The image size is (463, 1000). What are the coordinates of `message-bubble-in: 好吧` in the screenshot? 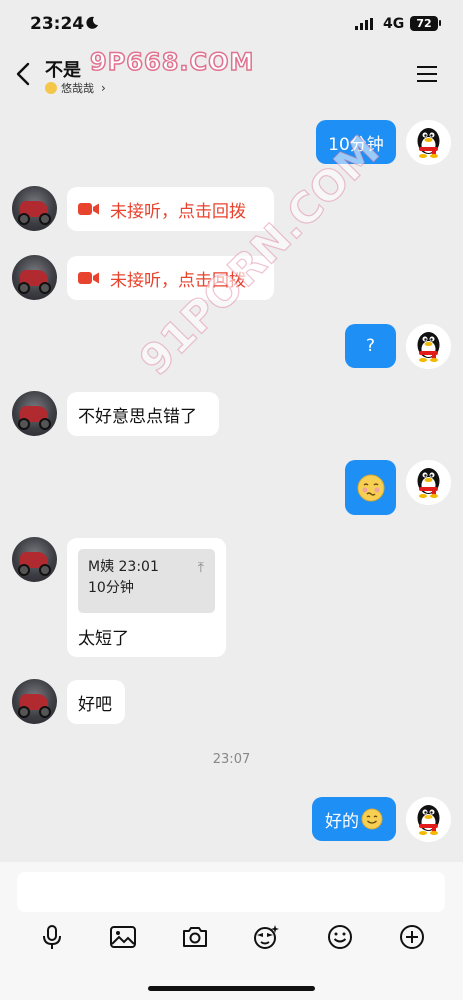 It's located at (96, 702).